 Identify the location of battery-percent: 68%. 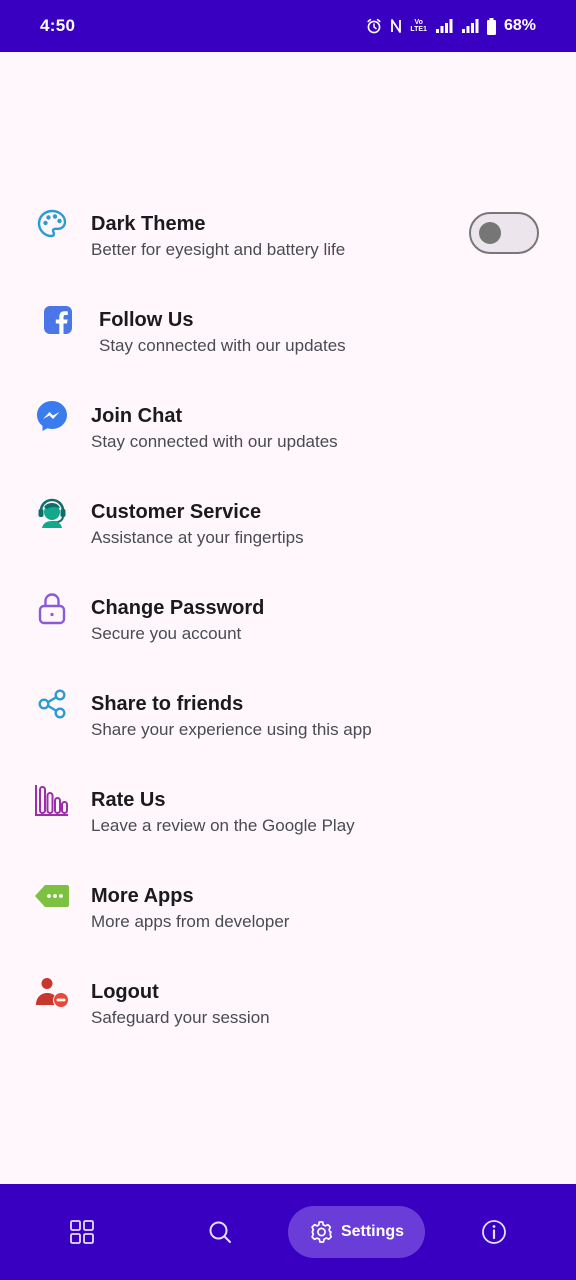
(519, 25).